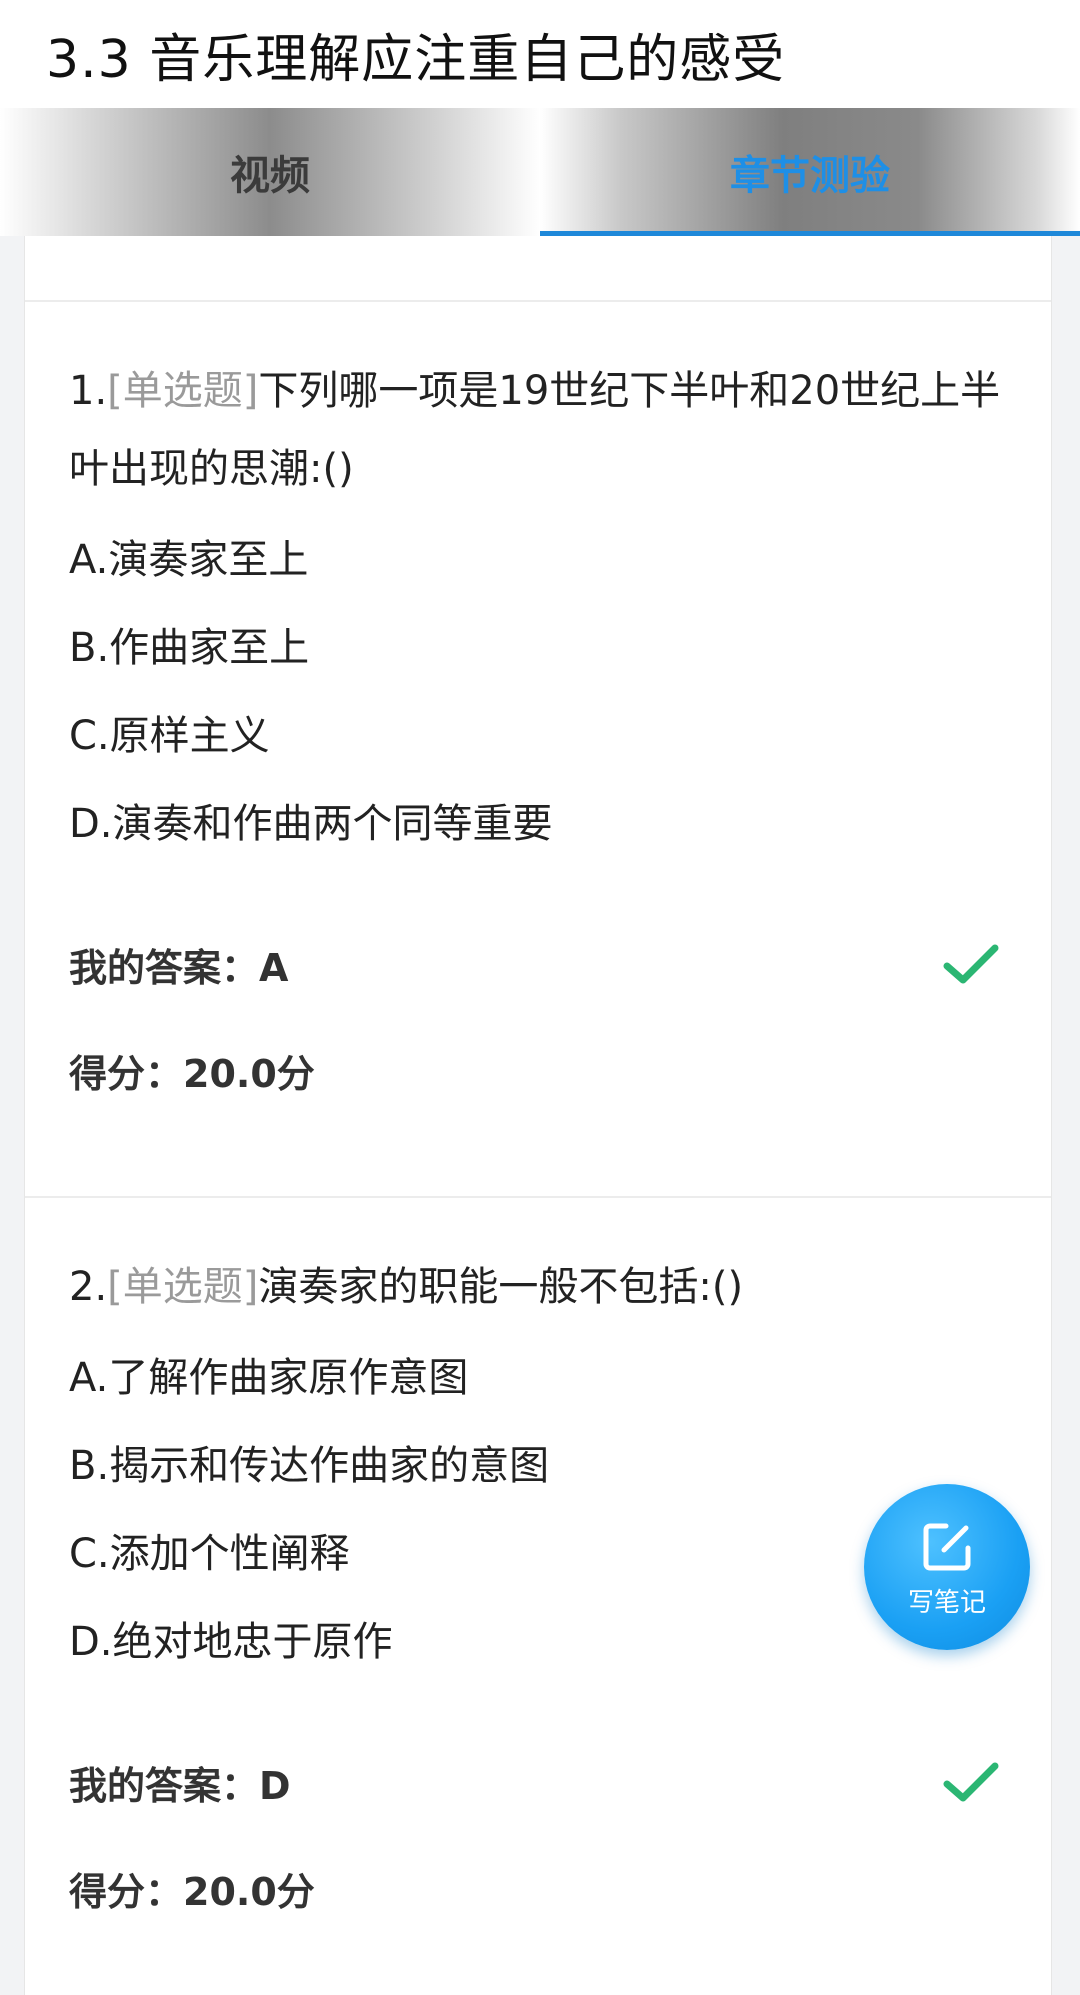 This screenshot has height=1995, width=1080. I want to click on my-answer-value: D, so click(275, 1785).